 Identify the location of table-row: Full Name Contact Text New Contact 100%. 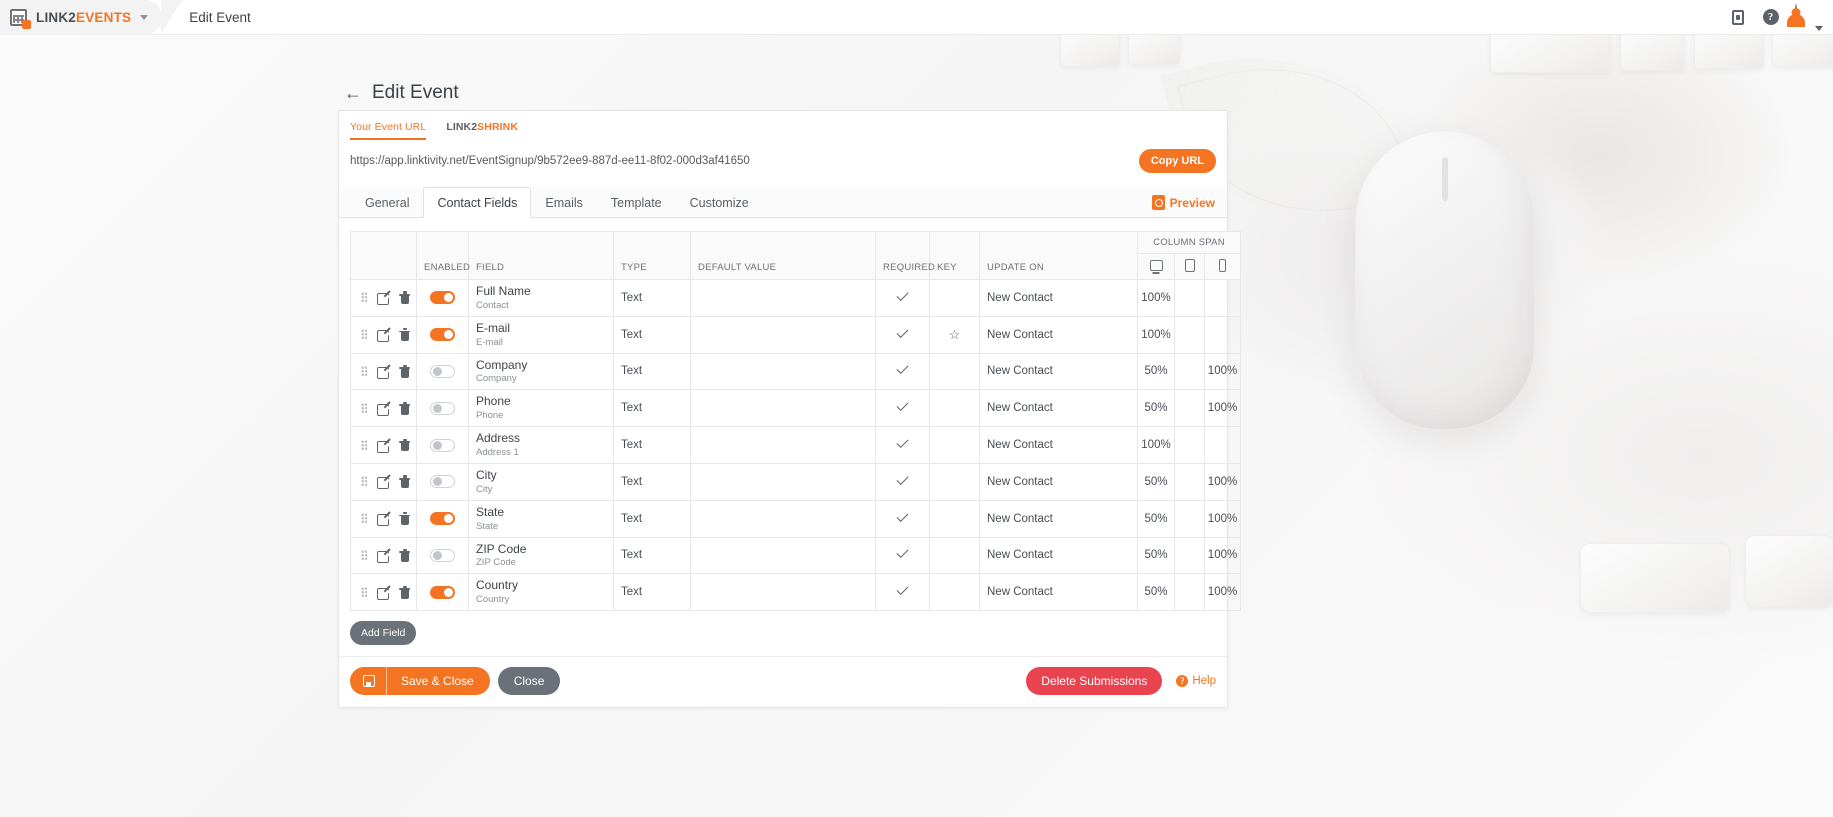
(796, 298).